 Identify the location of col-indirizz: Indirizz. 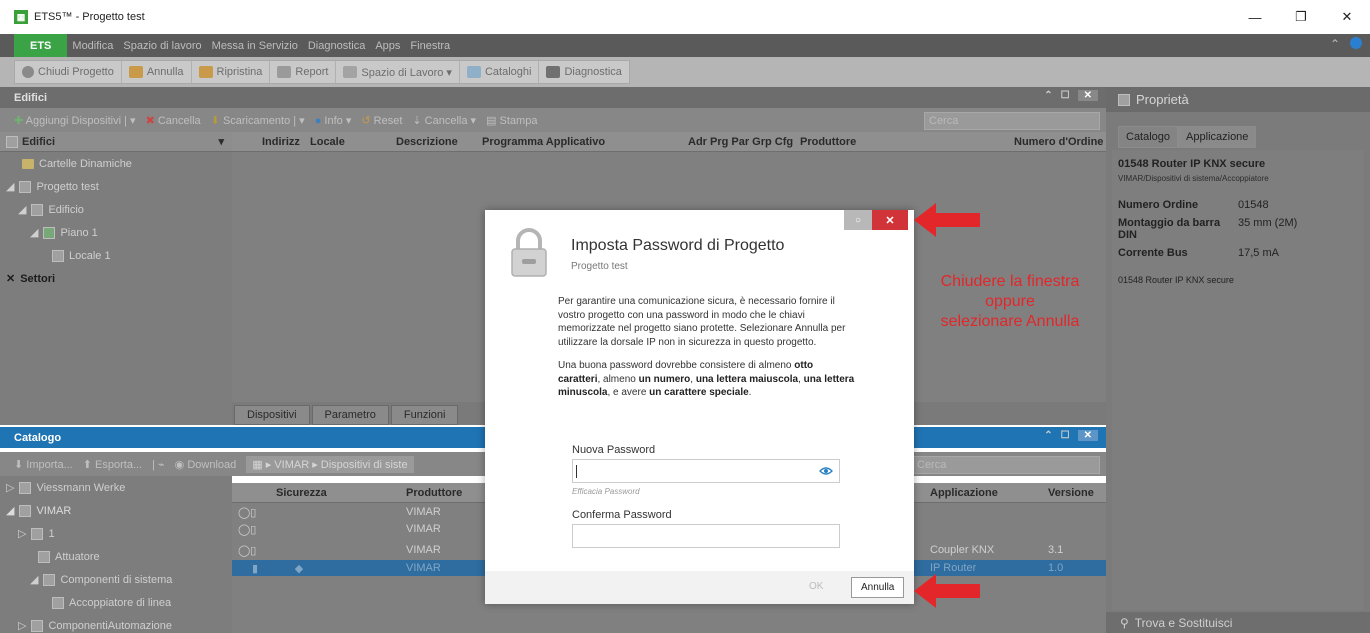
(280, 142).